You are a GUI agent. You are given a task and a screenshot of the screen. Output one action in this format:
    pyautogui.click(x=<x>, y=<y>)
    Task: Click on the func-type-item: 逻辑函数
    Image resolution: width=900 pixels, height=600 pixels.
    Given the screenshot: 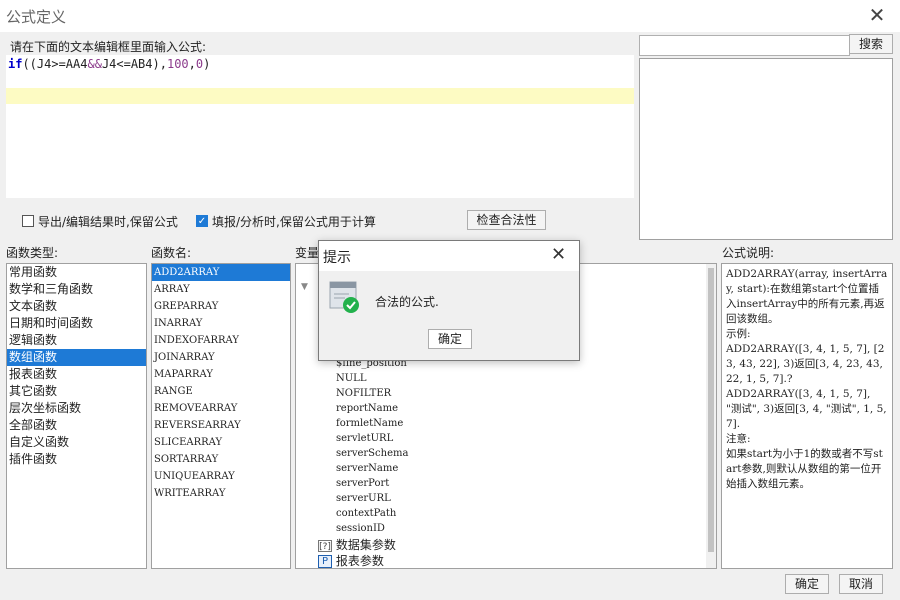 What is the action you would take?
    pyautogui.click(x=76, y=340)
    